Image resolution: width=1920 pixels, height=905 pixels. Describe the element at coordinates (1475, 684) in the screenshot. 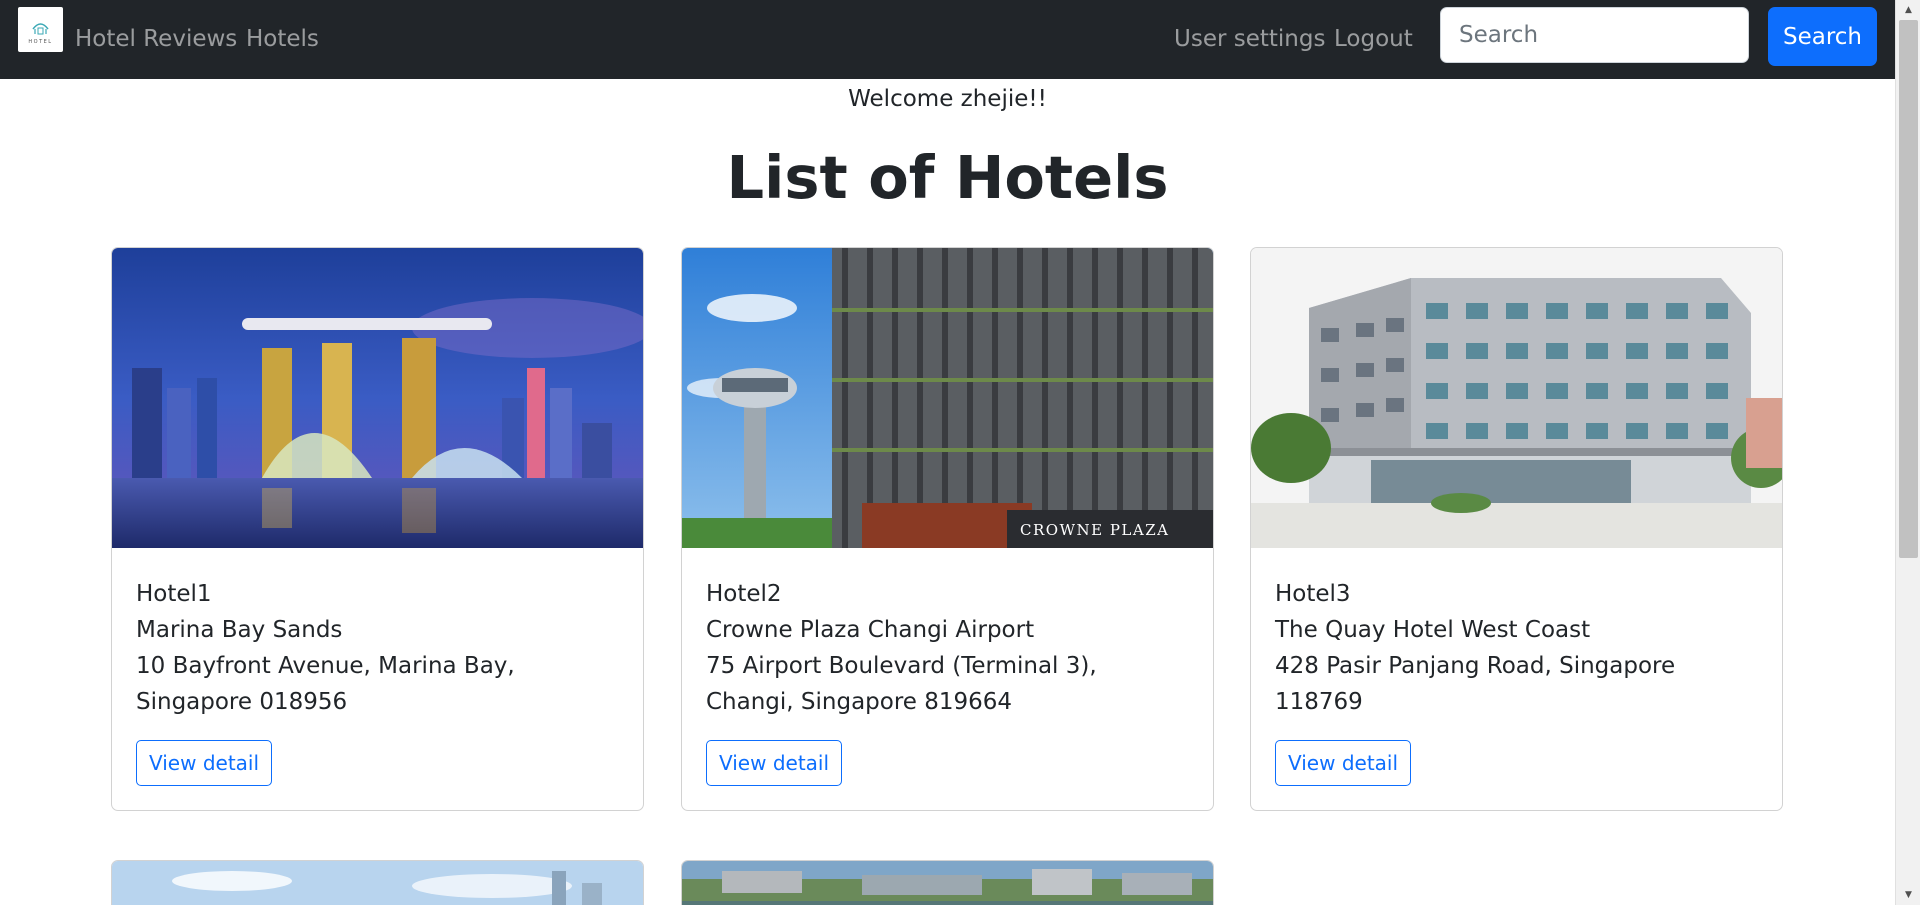

I see `hotel-address: 428 Pasir Panjang Road, Singapore 118769` at that location.